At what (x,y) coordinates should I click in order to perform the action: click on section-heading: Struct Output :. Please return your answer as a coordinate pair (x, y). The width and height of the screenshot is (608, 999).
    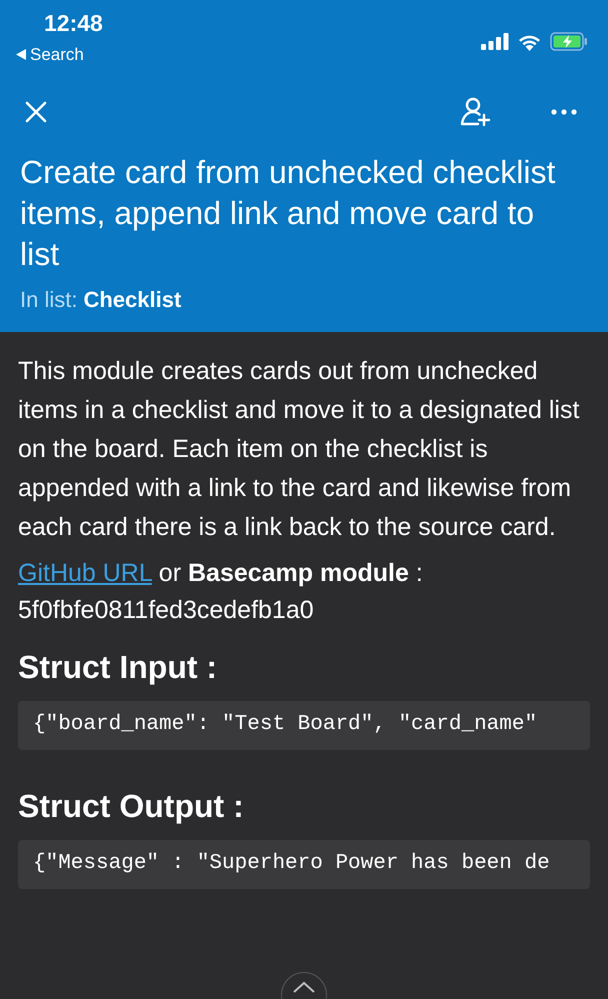
    Looking at the image, I should click on (131, 806).